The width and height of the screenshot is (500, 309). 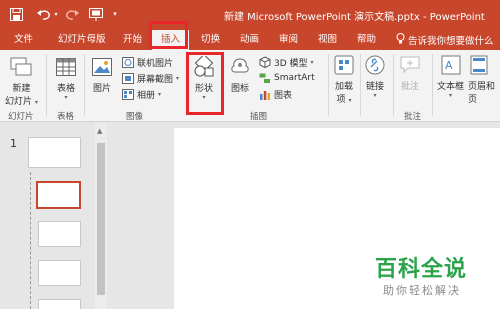 What do you see at coordinates (451, 41) in the screenshot?
I see `tell-me-text: 告诉我你想要做什么` at bounding box center [451, 41].